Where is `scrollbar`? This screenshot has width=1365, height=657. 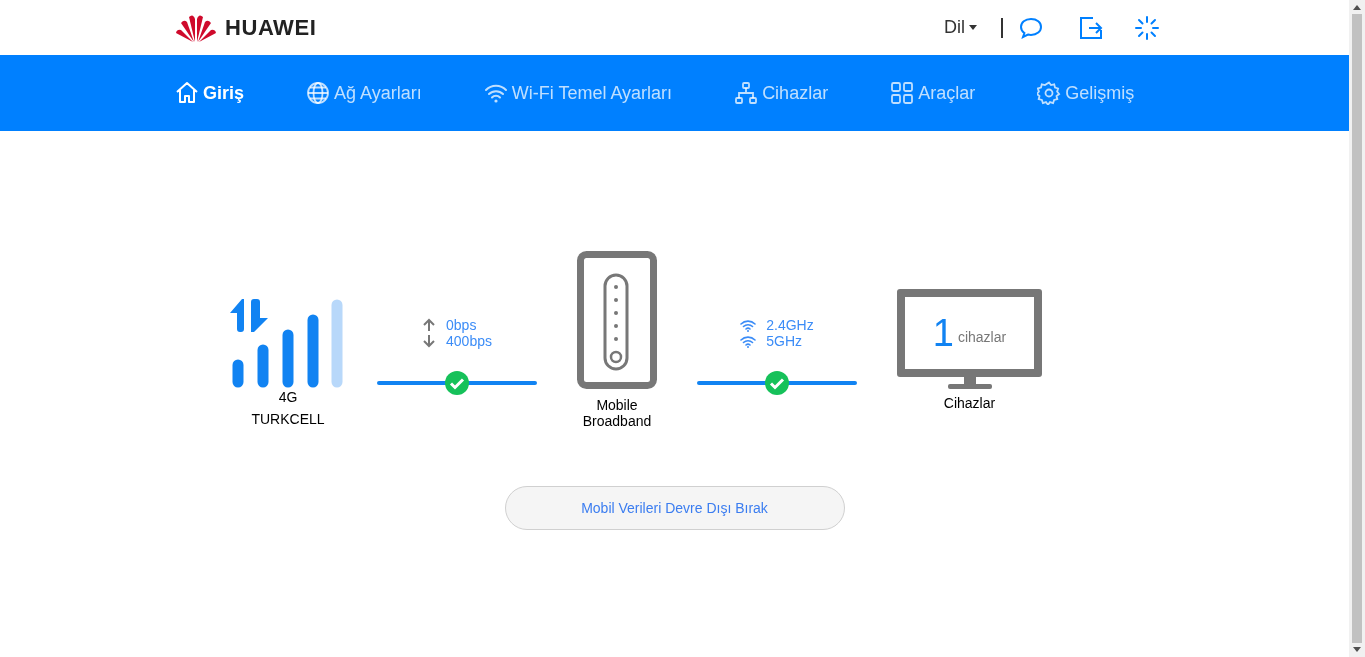 scrollbar is located at coordinates (1357, 328).